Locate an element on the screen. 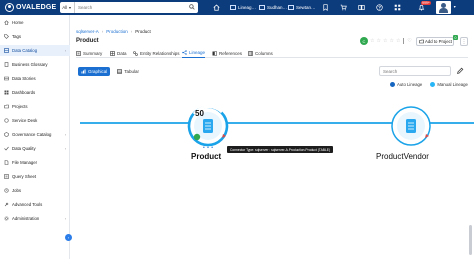  tab-lineage: Lineage is located at coordinates (194, 53).